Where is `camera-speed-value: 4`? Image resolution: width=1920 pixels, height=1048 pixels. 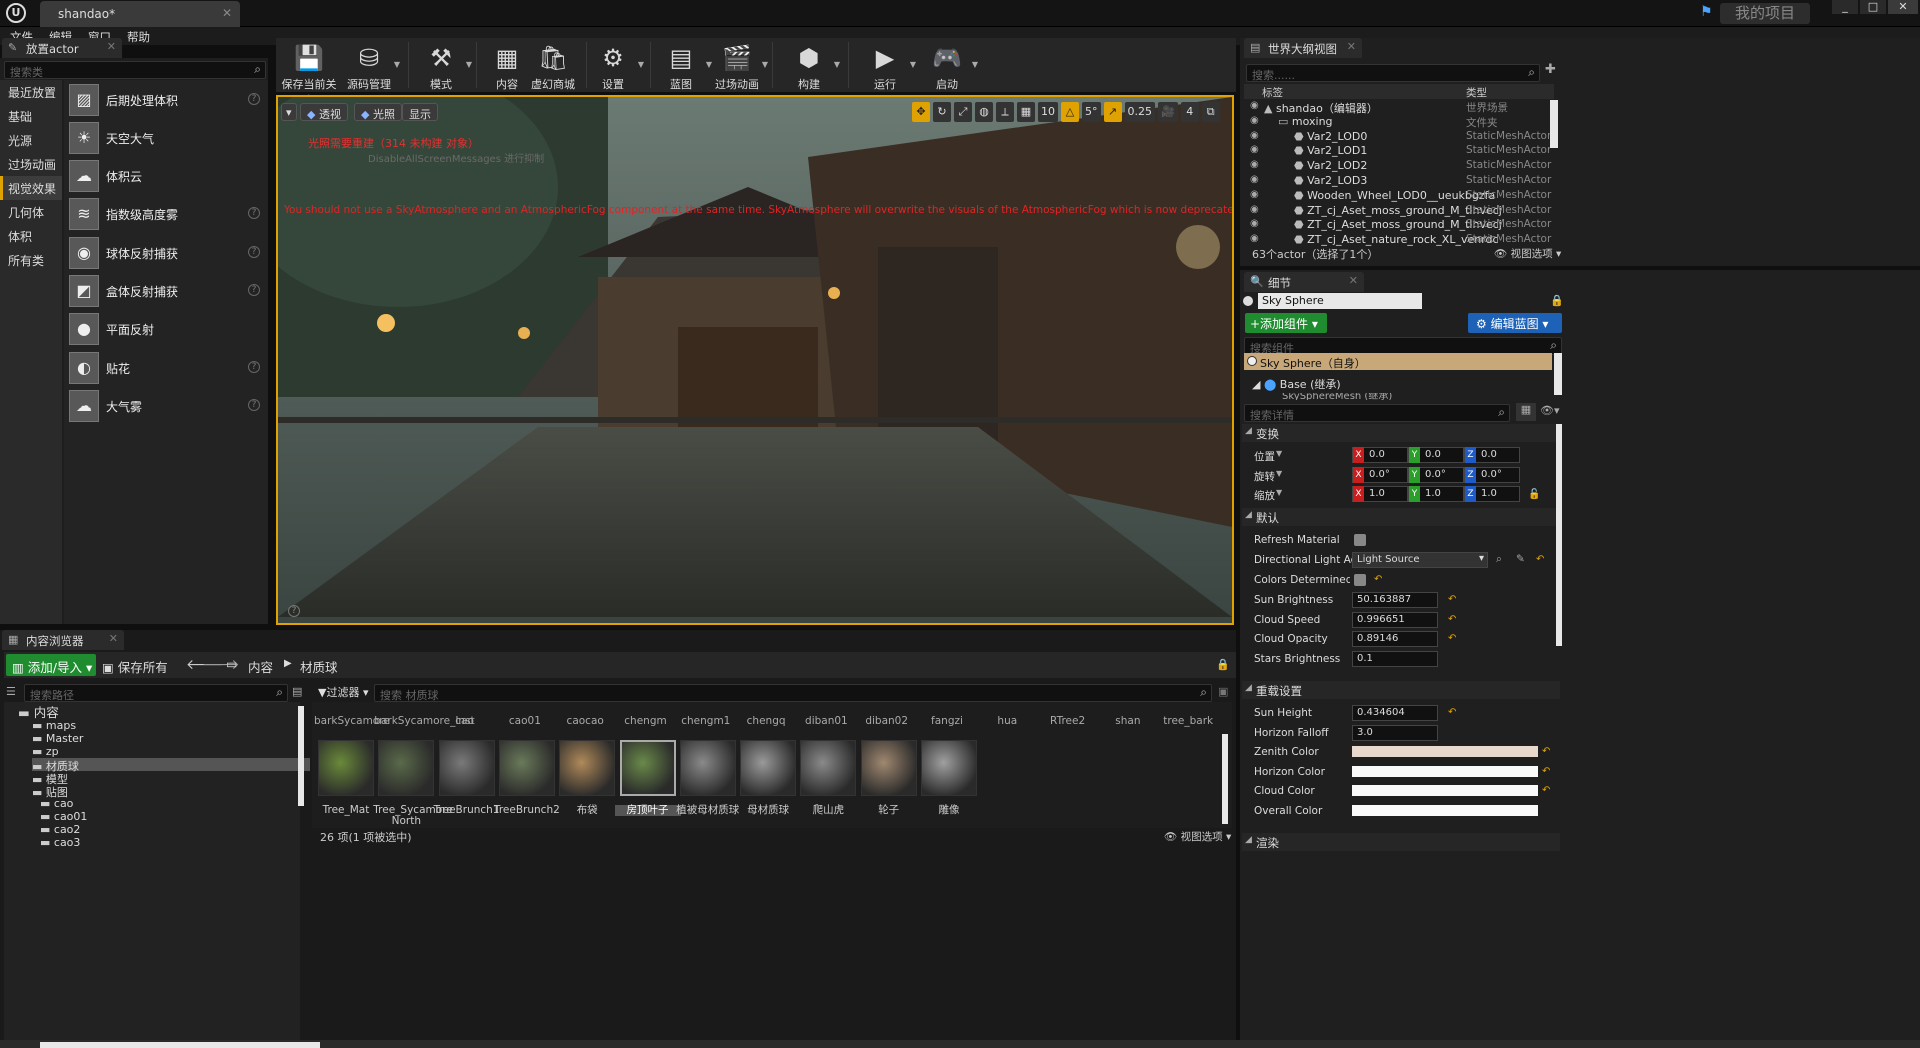
camera-speed-value: 4 is located at coordinates (1189, 112).